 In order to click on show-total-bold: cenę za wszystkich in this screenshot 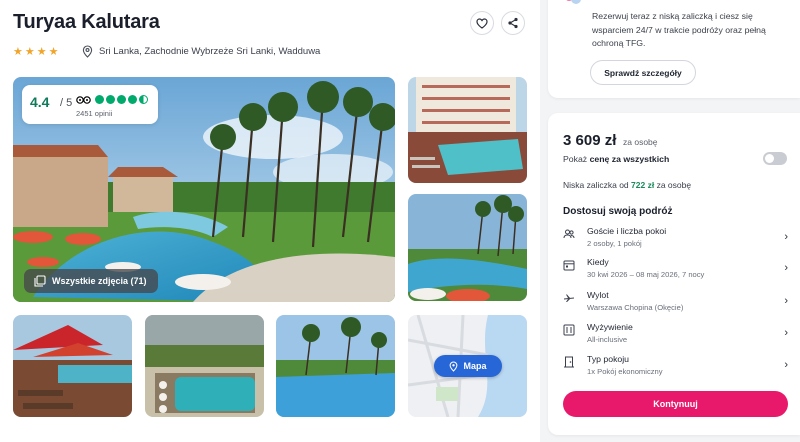, I will do `click(629, 159)`.